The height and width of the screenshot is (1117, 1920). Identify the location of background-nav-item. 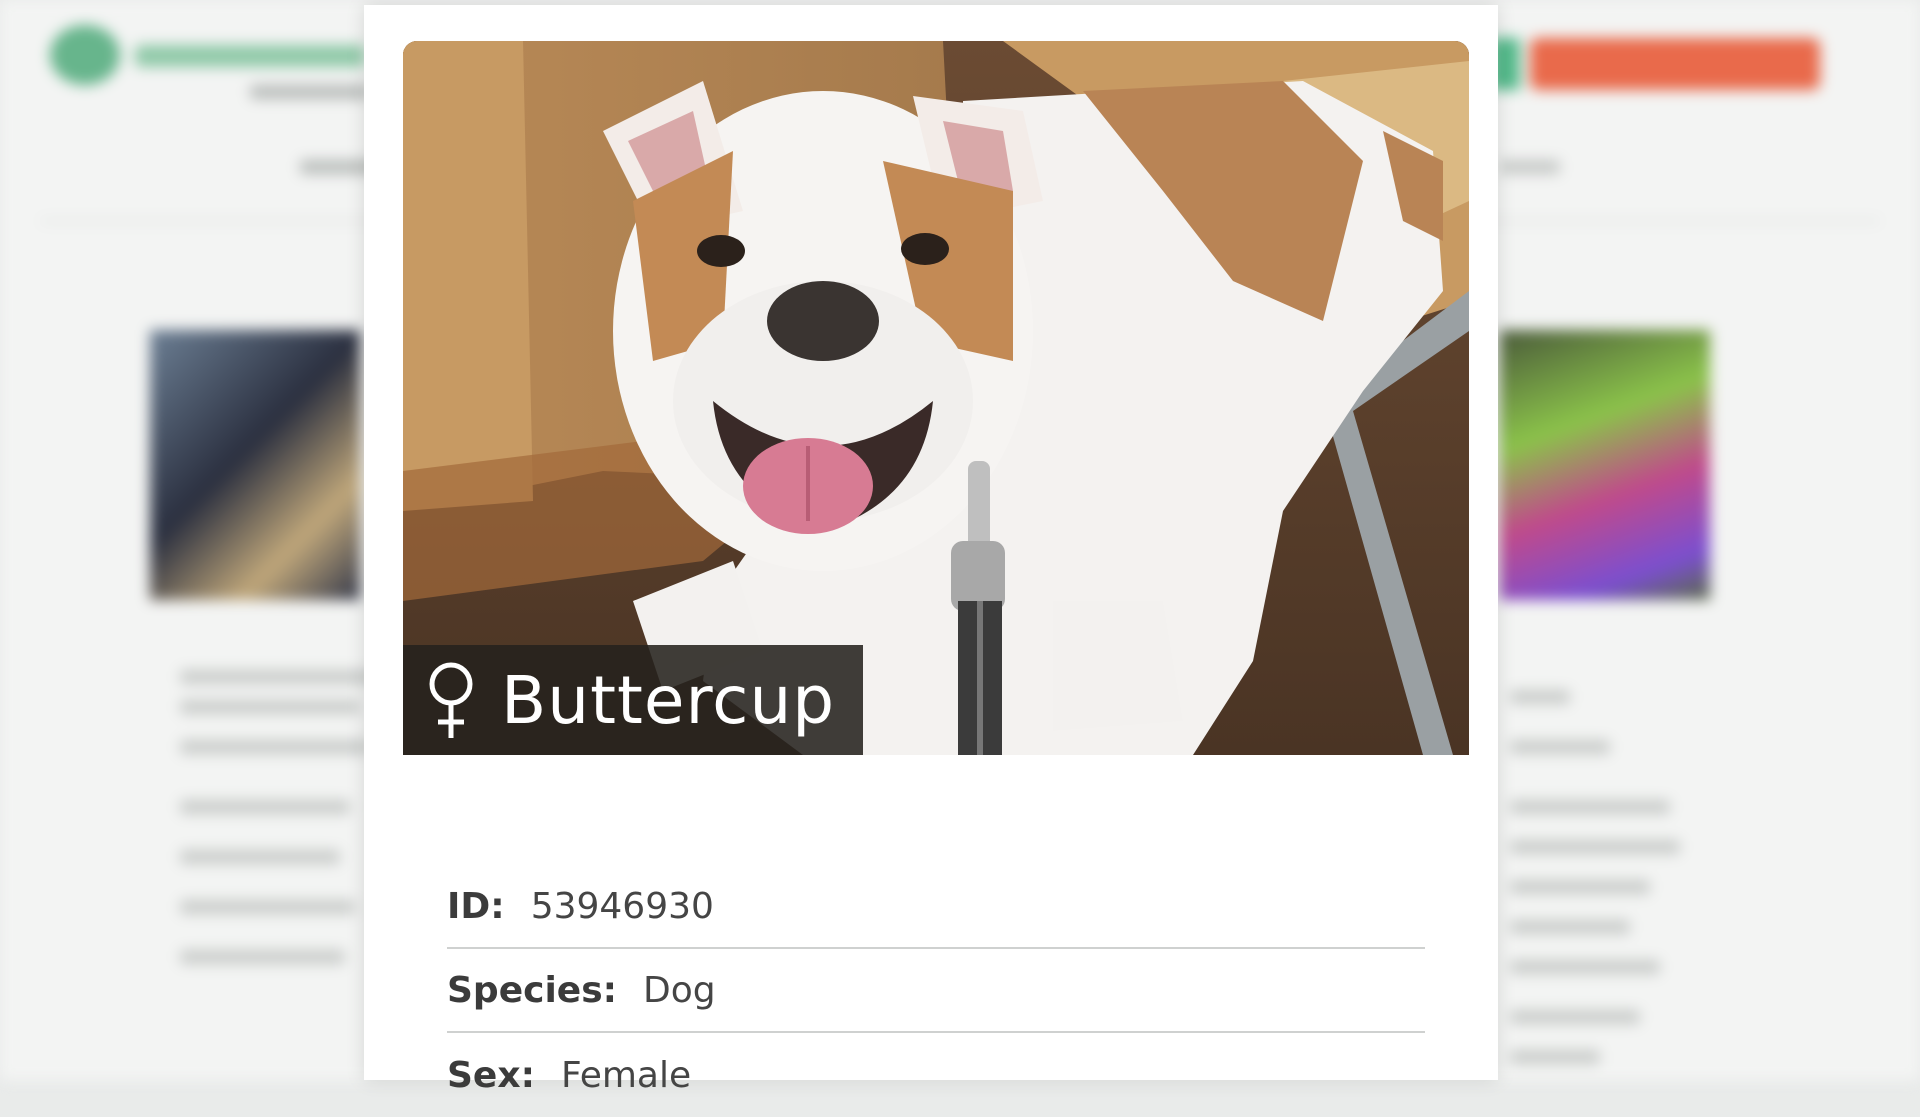
(1530, 167).